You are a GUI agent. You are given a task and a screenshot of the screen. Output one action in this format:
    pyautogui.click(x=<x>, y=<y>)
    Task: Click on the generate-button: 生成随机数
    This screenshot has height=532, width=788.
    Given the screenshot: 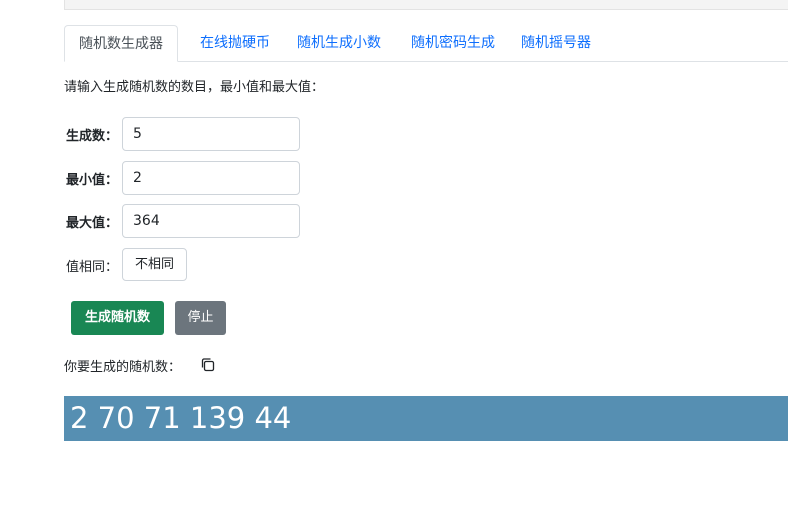 What is the action you would take?
    pyautogui.click(x=117, y=318)
    